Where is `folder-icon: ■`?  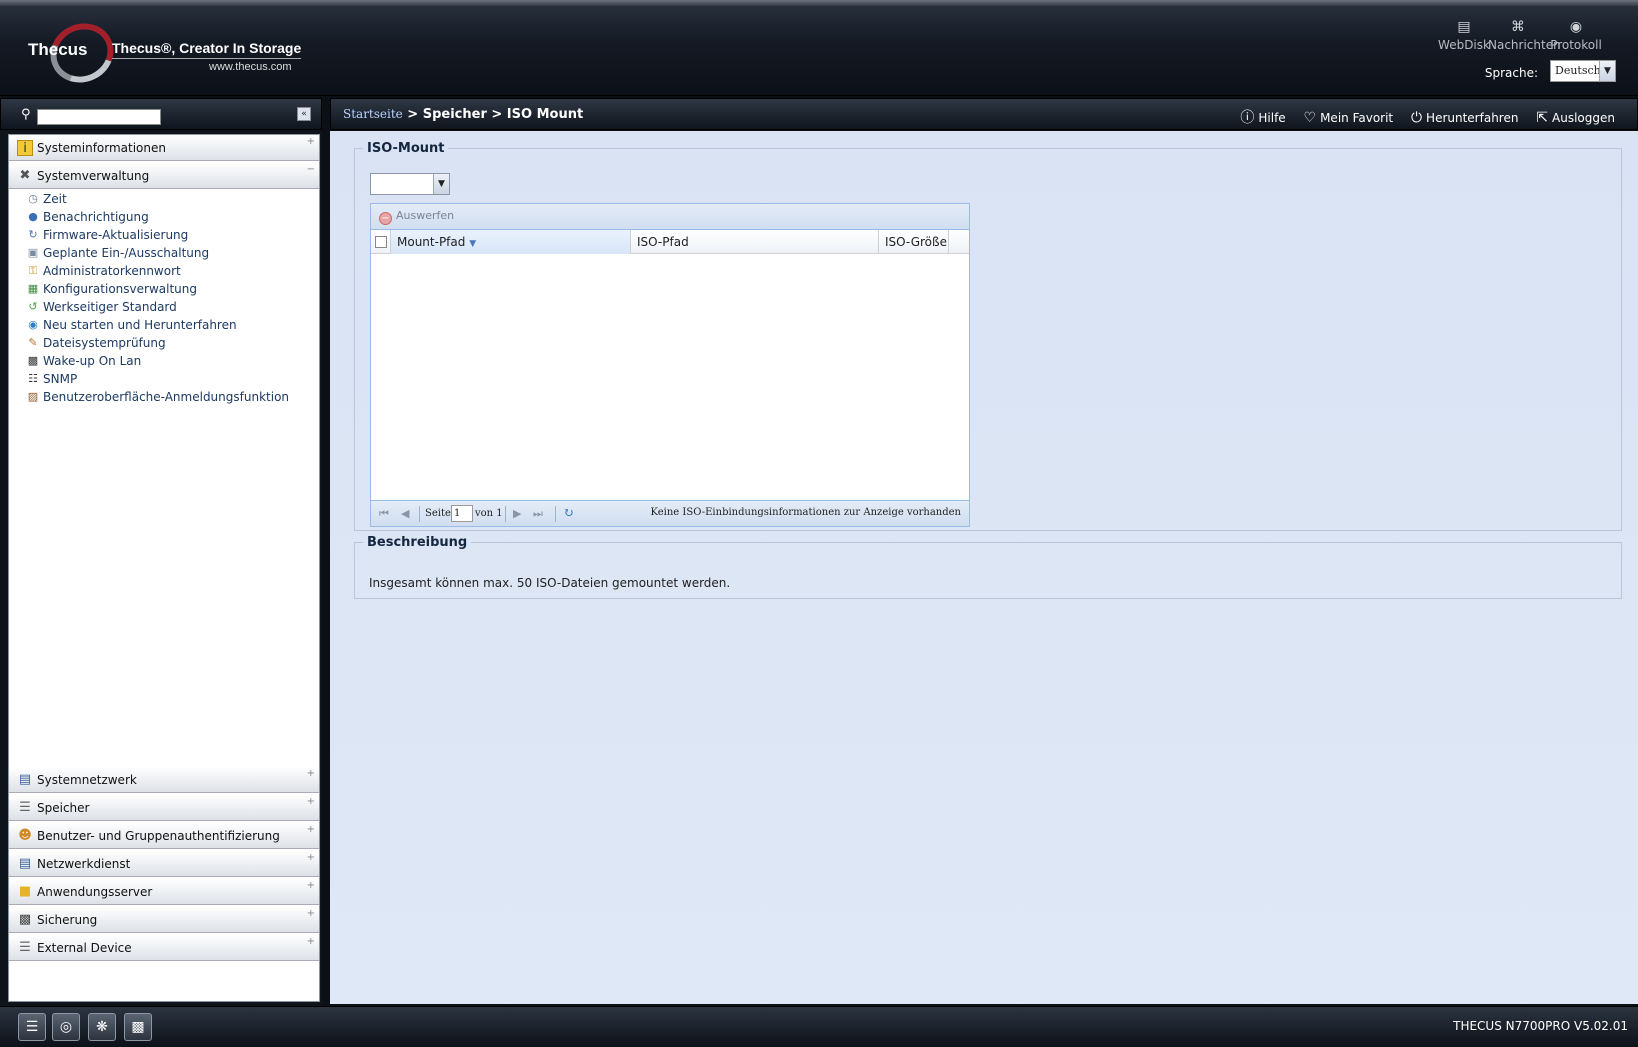 folder-icon: ■ is located at coordinates (25, 891).